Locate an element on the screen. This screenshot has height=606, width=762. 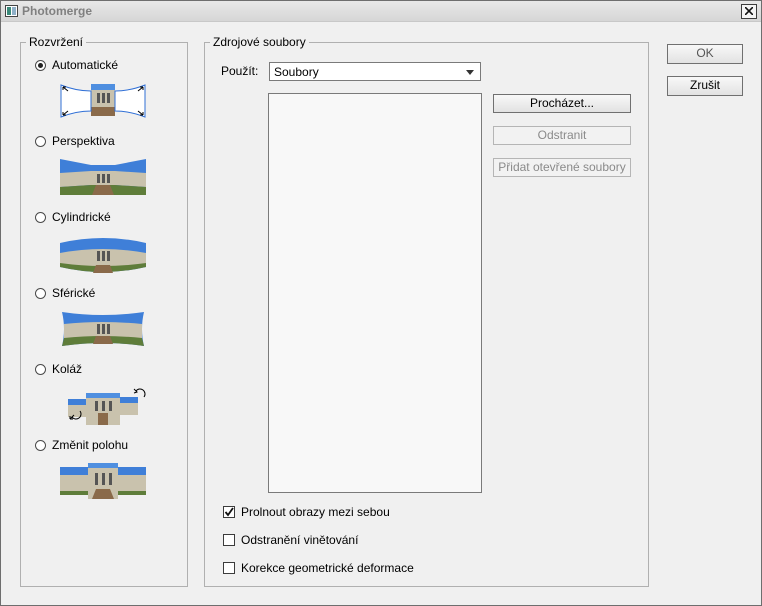
photomerge-app-icon is located at coordinates (11, 11).